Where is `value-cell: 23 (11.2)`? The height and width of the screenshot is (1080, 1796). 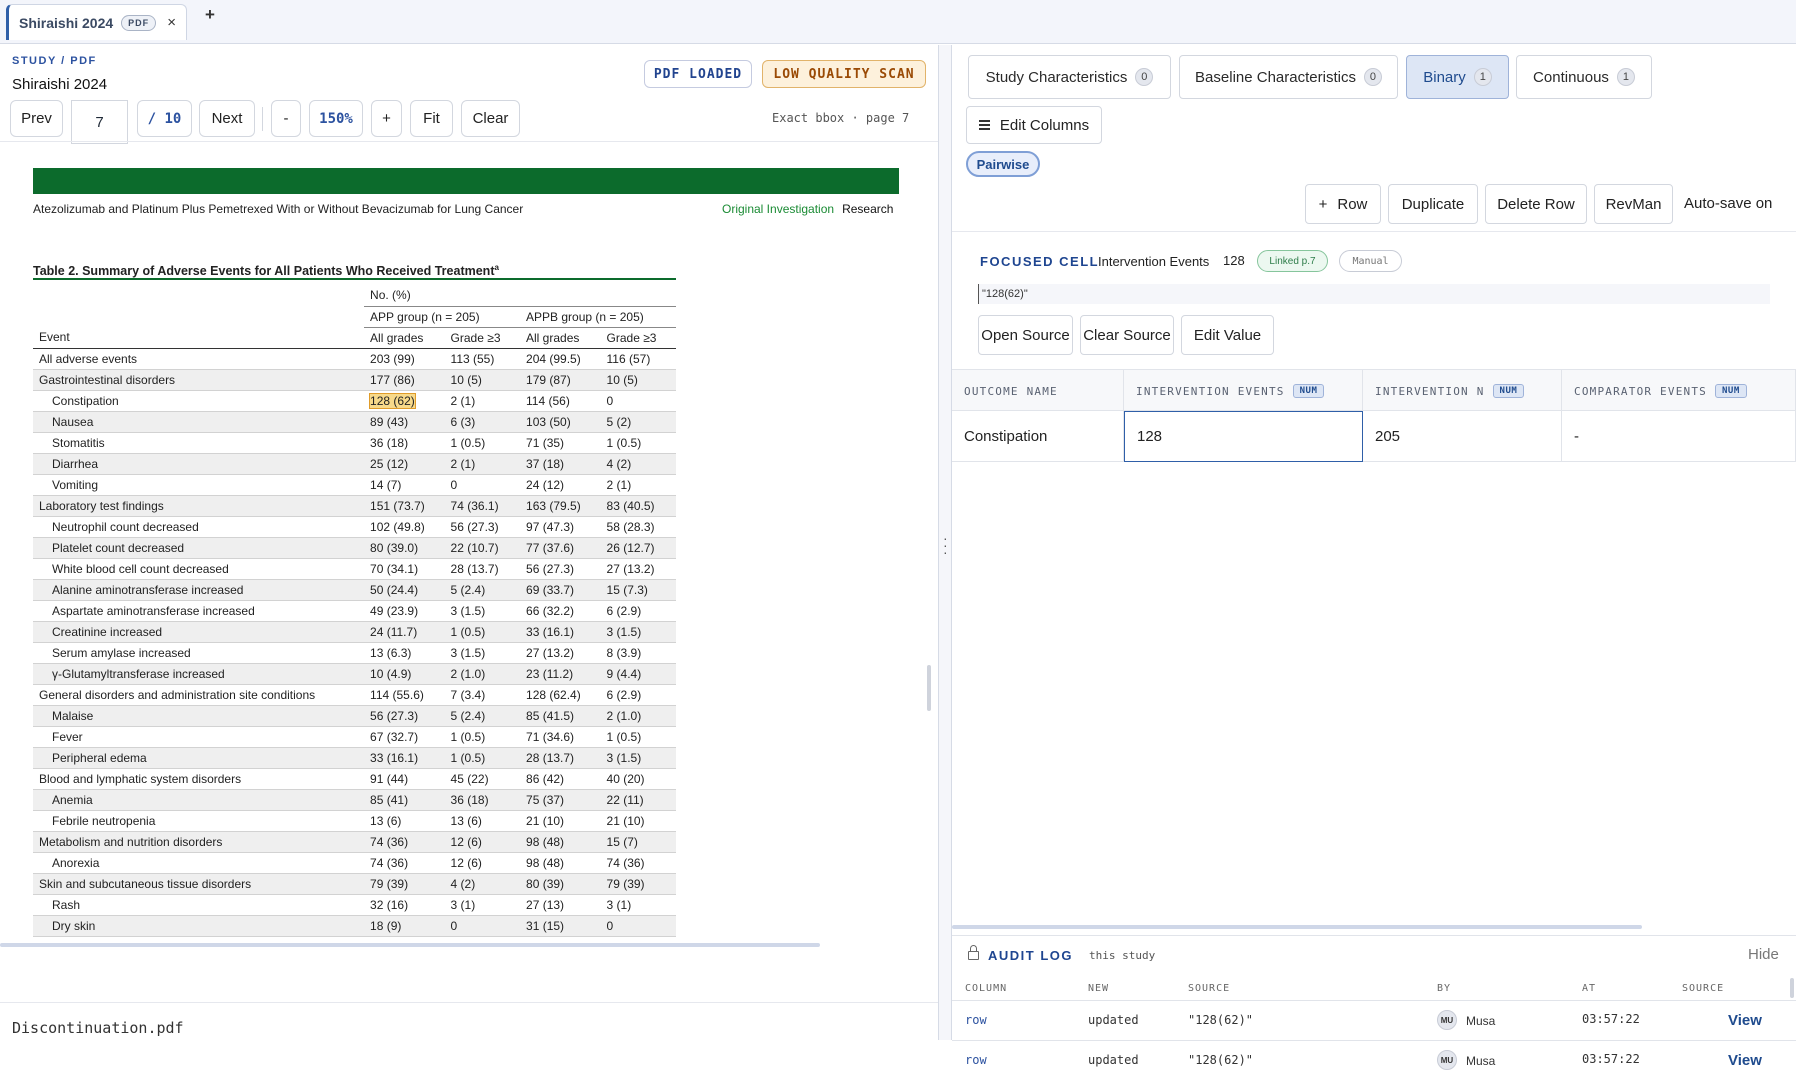 value-cell: 23 (11.2) is located at coordinates (560, 674).